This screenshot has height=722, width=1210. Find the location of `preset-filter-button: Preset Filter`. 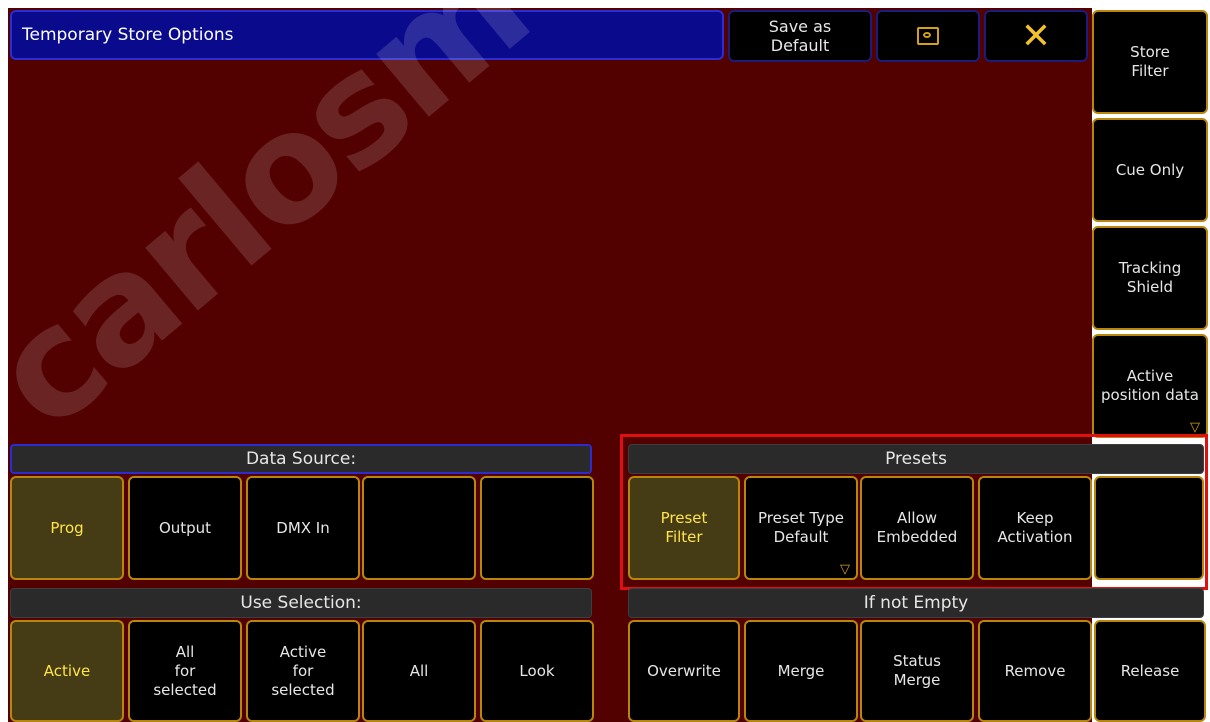

preset-filter-button: Preset Filter is located at coordinates (684, 528).